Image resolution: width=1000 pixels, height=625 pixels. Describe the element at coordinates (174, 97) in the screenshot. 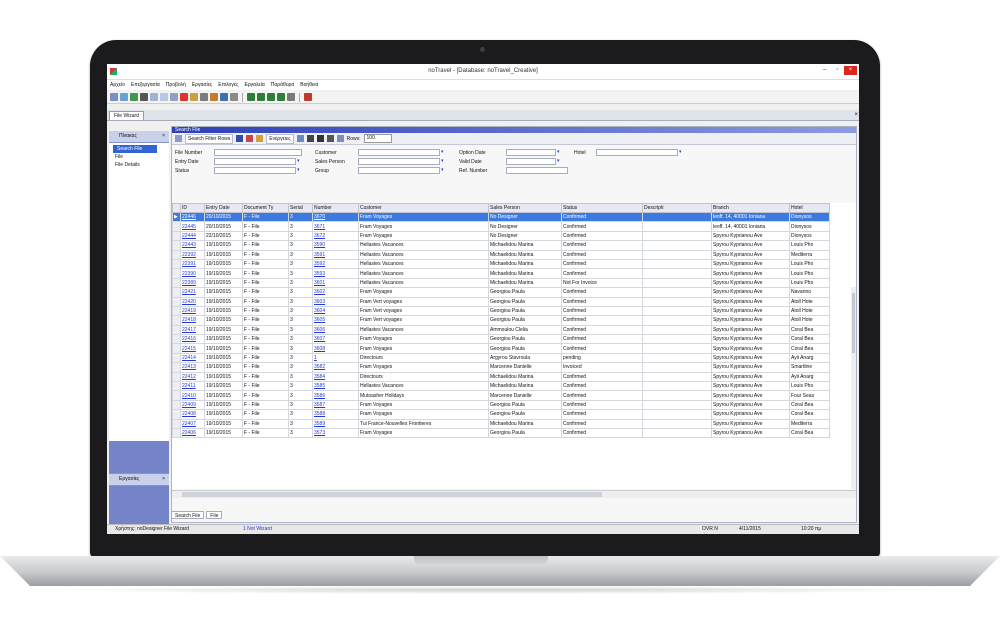

I see `paste-icon` at that location.